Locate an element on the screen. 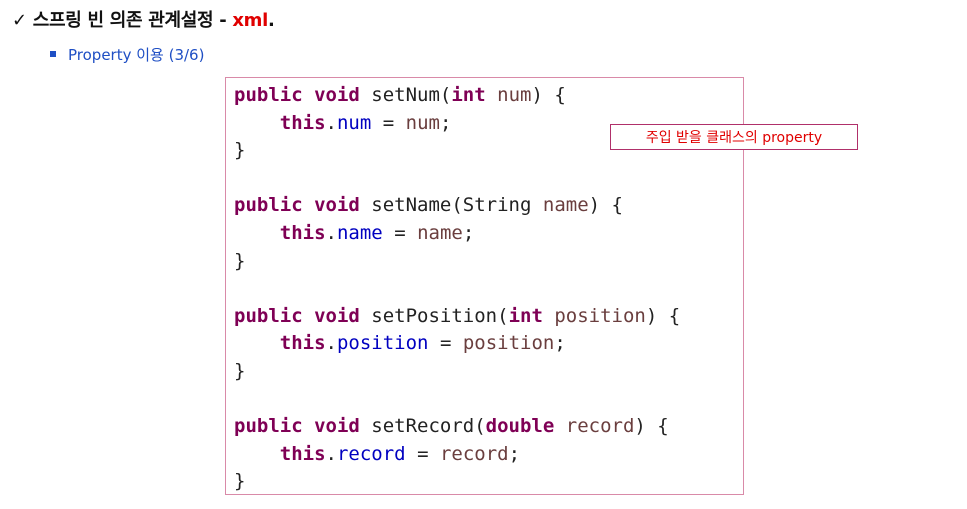 The width and height of the screenshot is (967, 509). code-line: public void setRecord(double record) { is located at coordinates (457, 427).